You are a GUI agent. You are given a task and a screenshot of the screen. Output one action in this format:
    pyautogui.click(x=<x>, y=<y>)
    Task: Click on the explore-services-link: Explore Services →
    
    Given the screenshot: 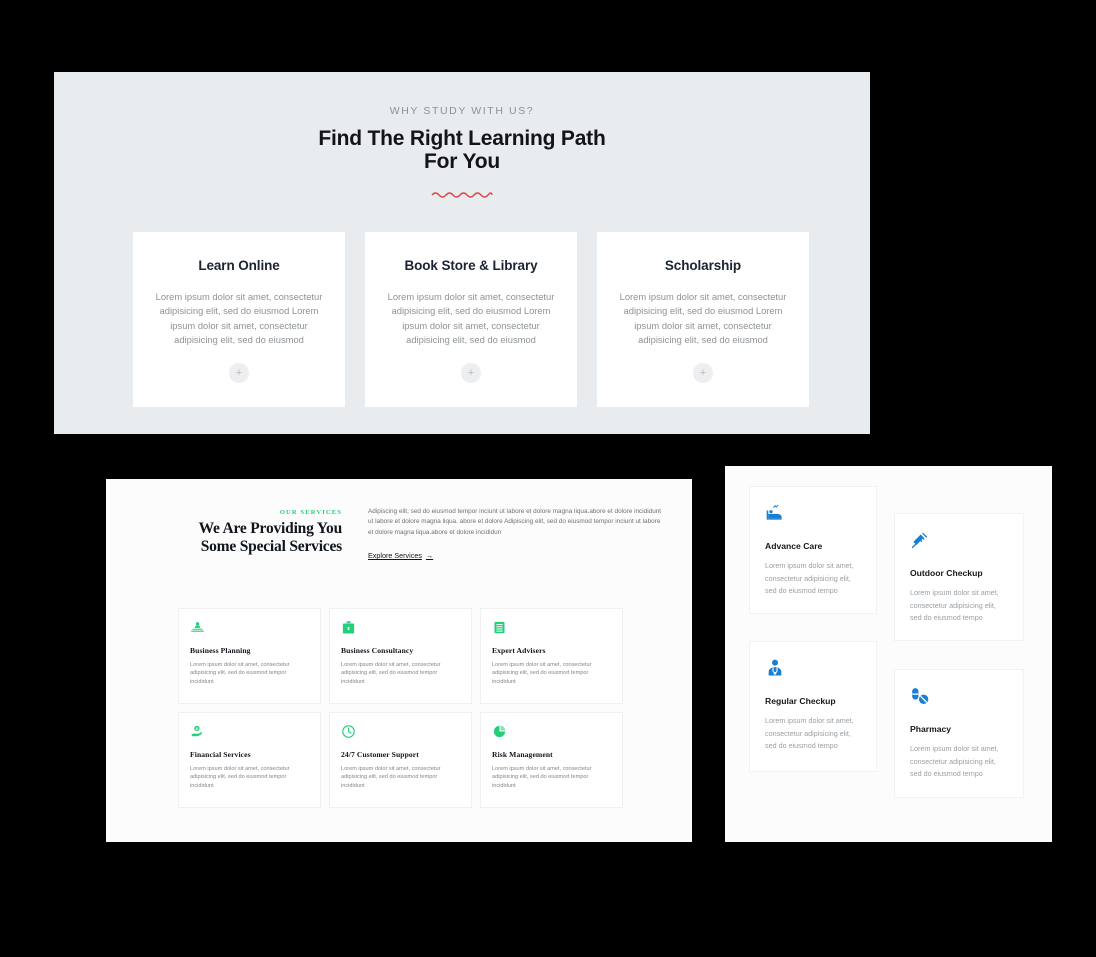 What is the action you would take?
    pyautogui.click(x=400, y=555)
    